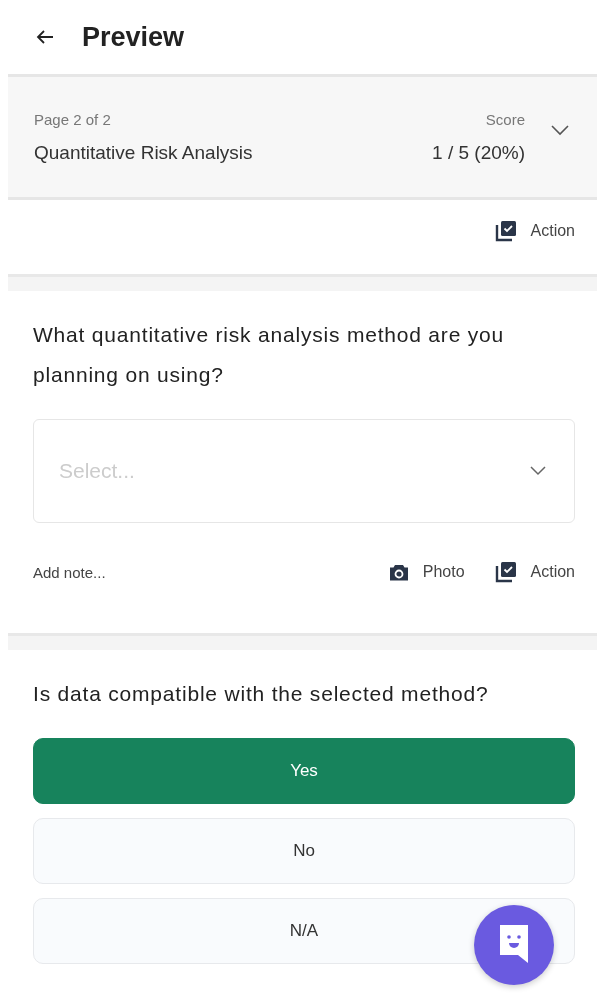 The width and height of the screenshot is (597, 1001). What do you see at coordinates (478, 152) in the screenshot?
I see `score-value: 1 / 5 (20%)` at bounding box center [478, 152].